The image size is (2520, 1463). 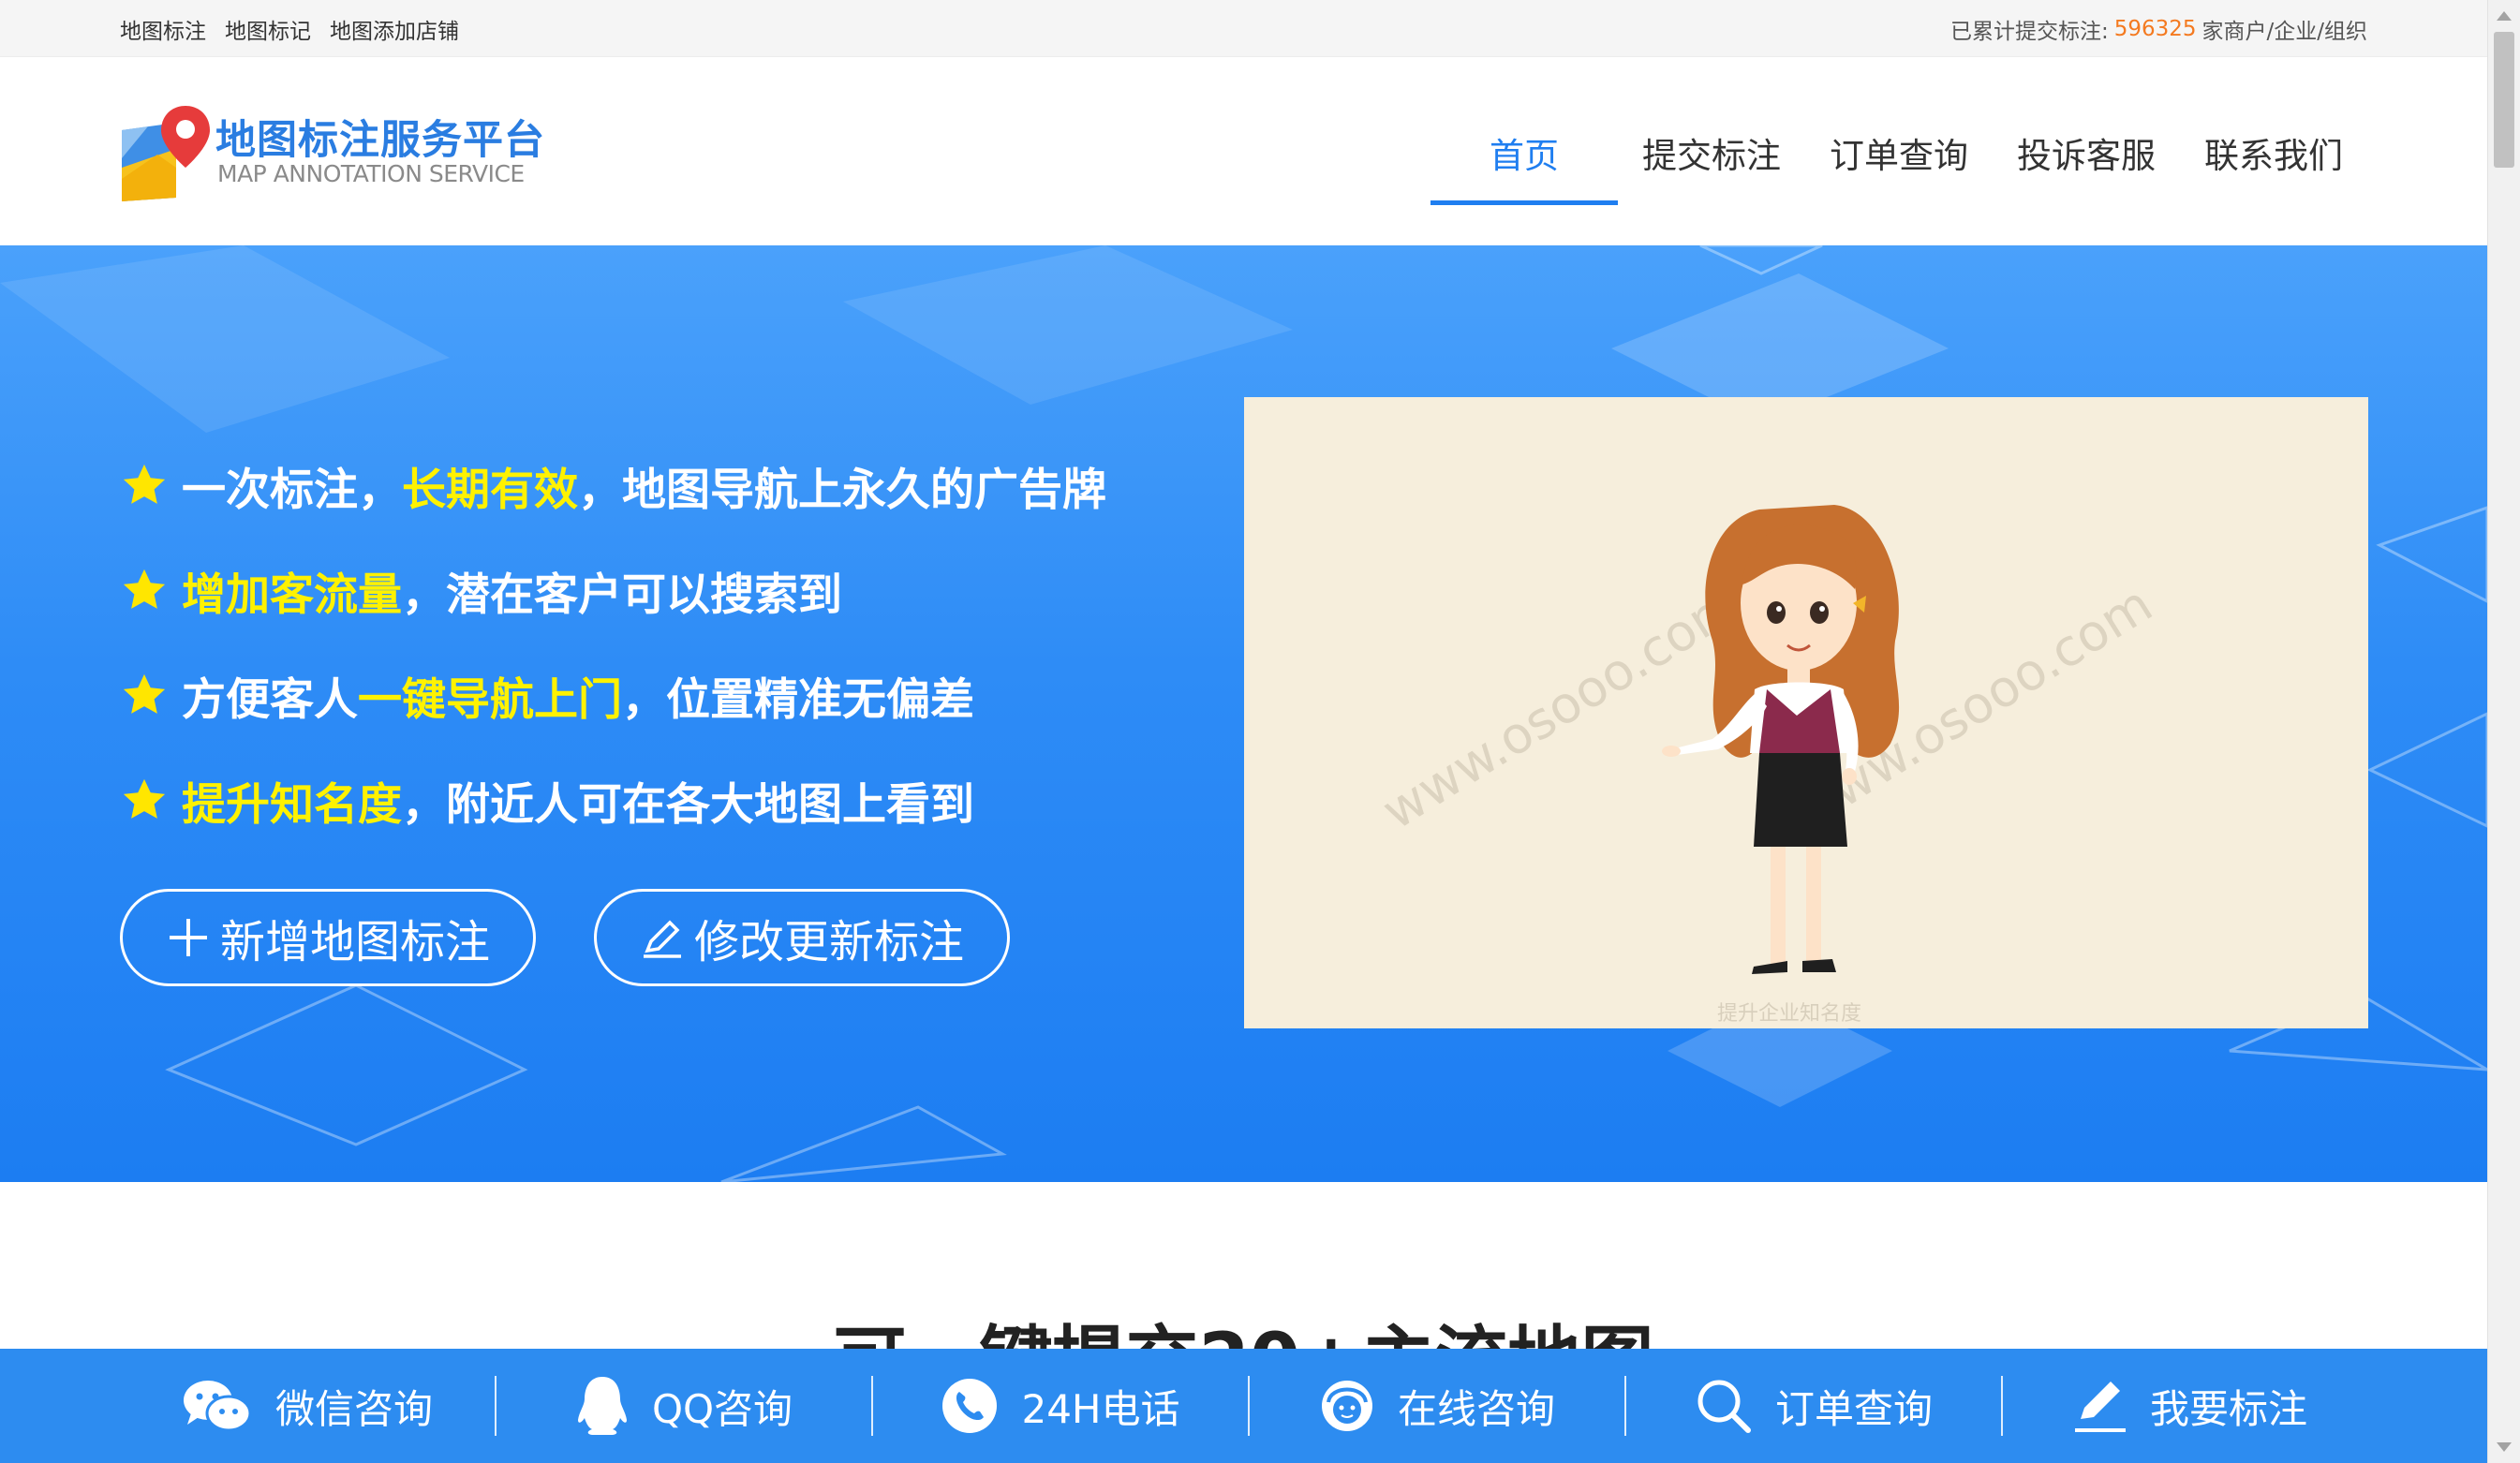 I want to click on top-link-map-annotation: 地图标注, so click(x=163, y=29).